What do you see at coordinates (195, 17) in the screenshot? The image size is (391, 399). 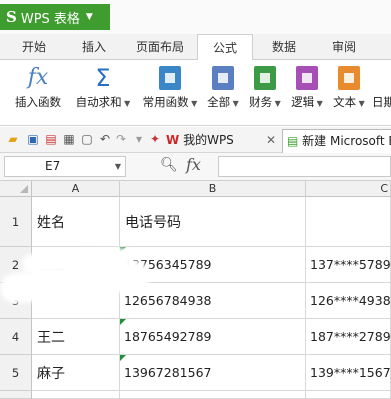 I see `title-bar: S WPS 表格 ▼` at bounding box center [195, 17].